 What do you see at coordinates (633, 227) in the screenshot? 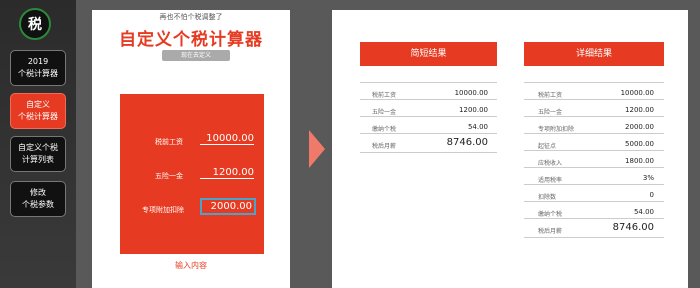
I see `detail-net-salary: 8746.00` at bounding box center [633, 227].